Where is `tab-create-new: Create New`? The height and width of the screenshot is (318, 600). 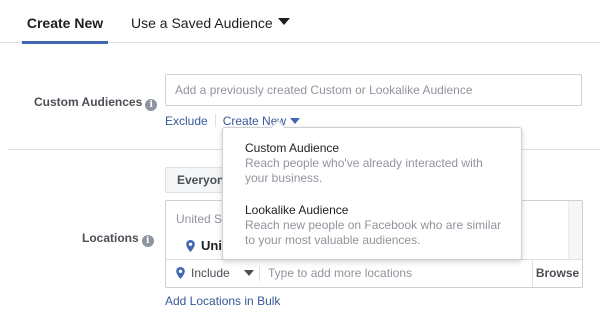 tab-create-new: Create New is located at coordinates (65, 22).